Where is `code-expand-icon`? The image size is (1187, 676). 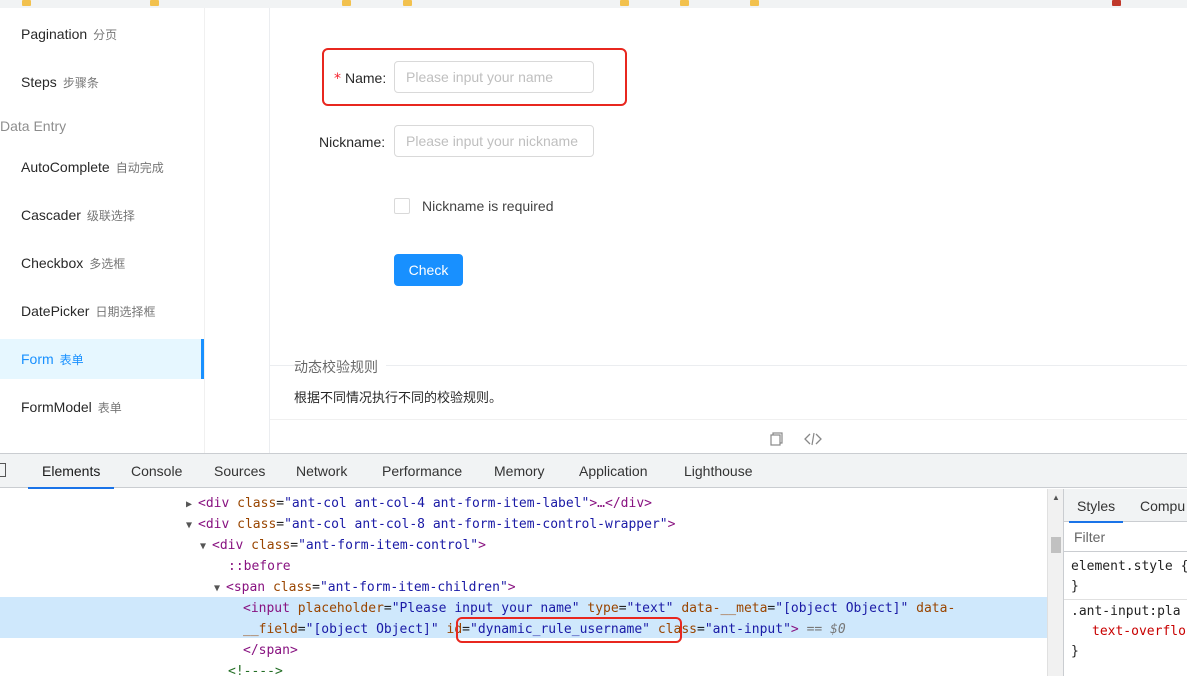
code-expand-icon is located at coordinates (813, 439).